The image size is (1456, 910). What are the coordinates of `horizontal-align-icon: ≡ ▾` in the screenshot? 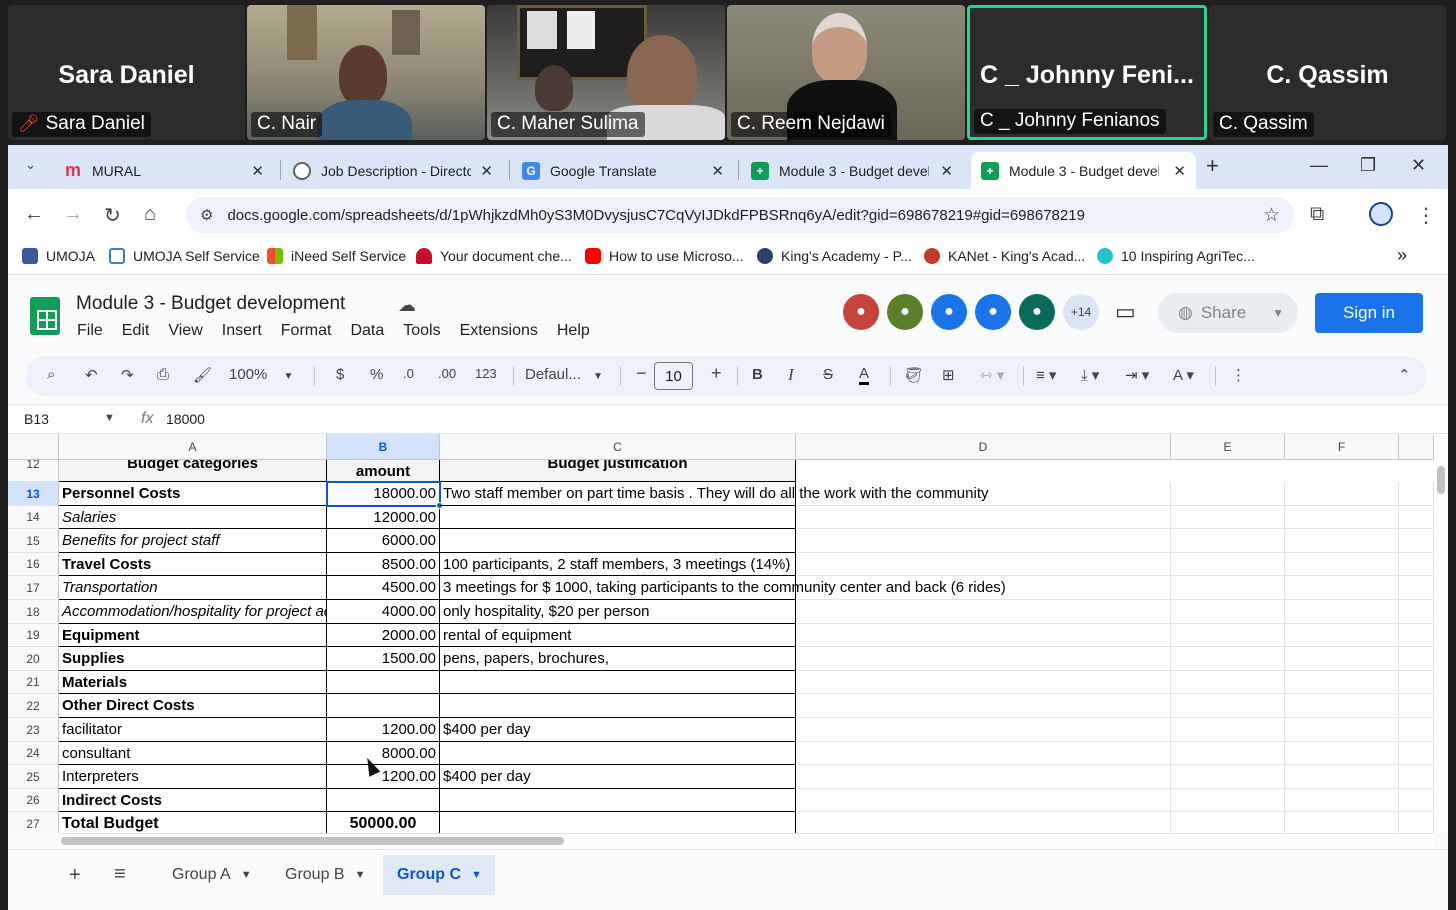 It's located at (1046, 375).